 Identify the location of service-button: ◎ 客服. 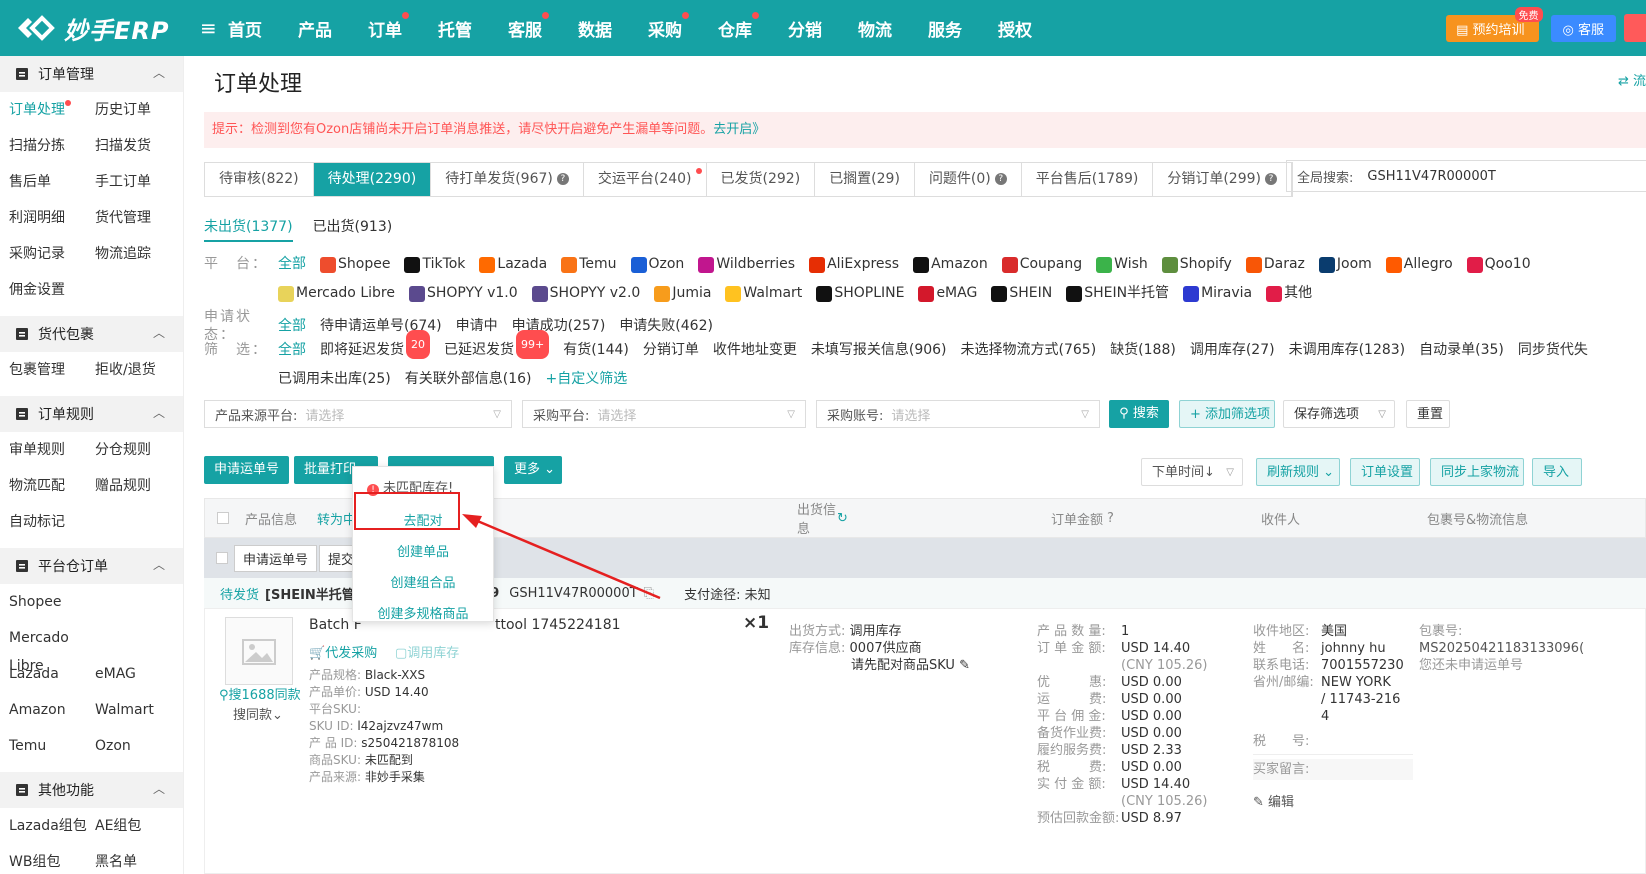
(1583, 28).